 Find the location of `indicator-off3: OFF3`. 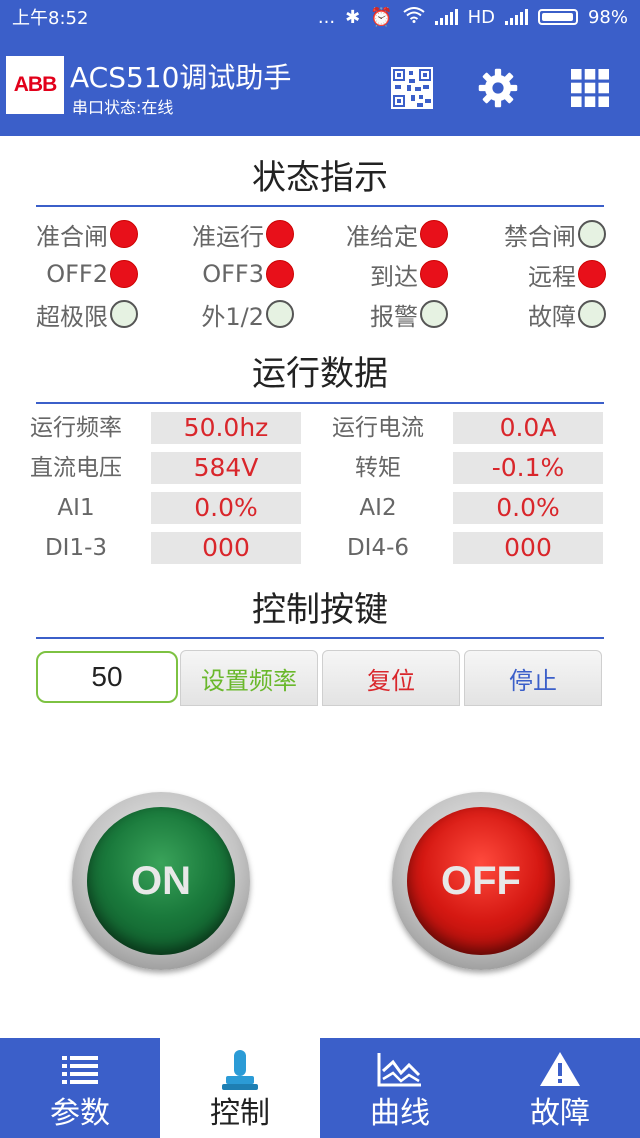

indicator-off3: OFF3 is located at coordinates (232, 274).